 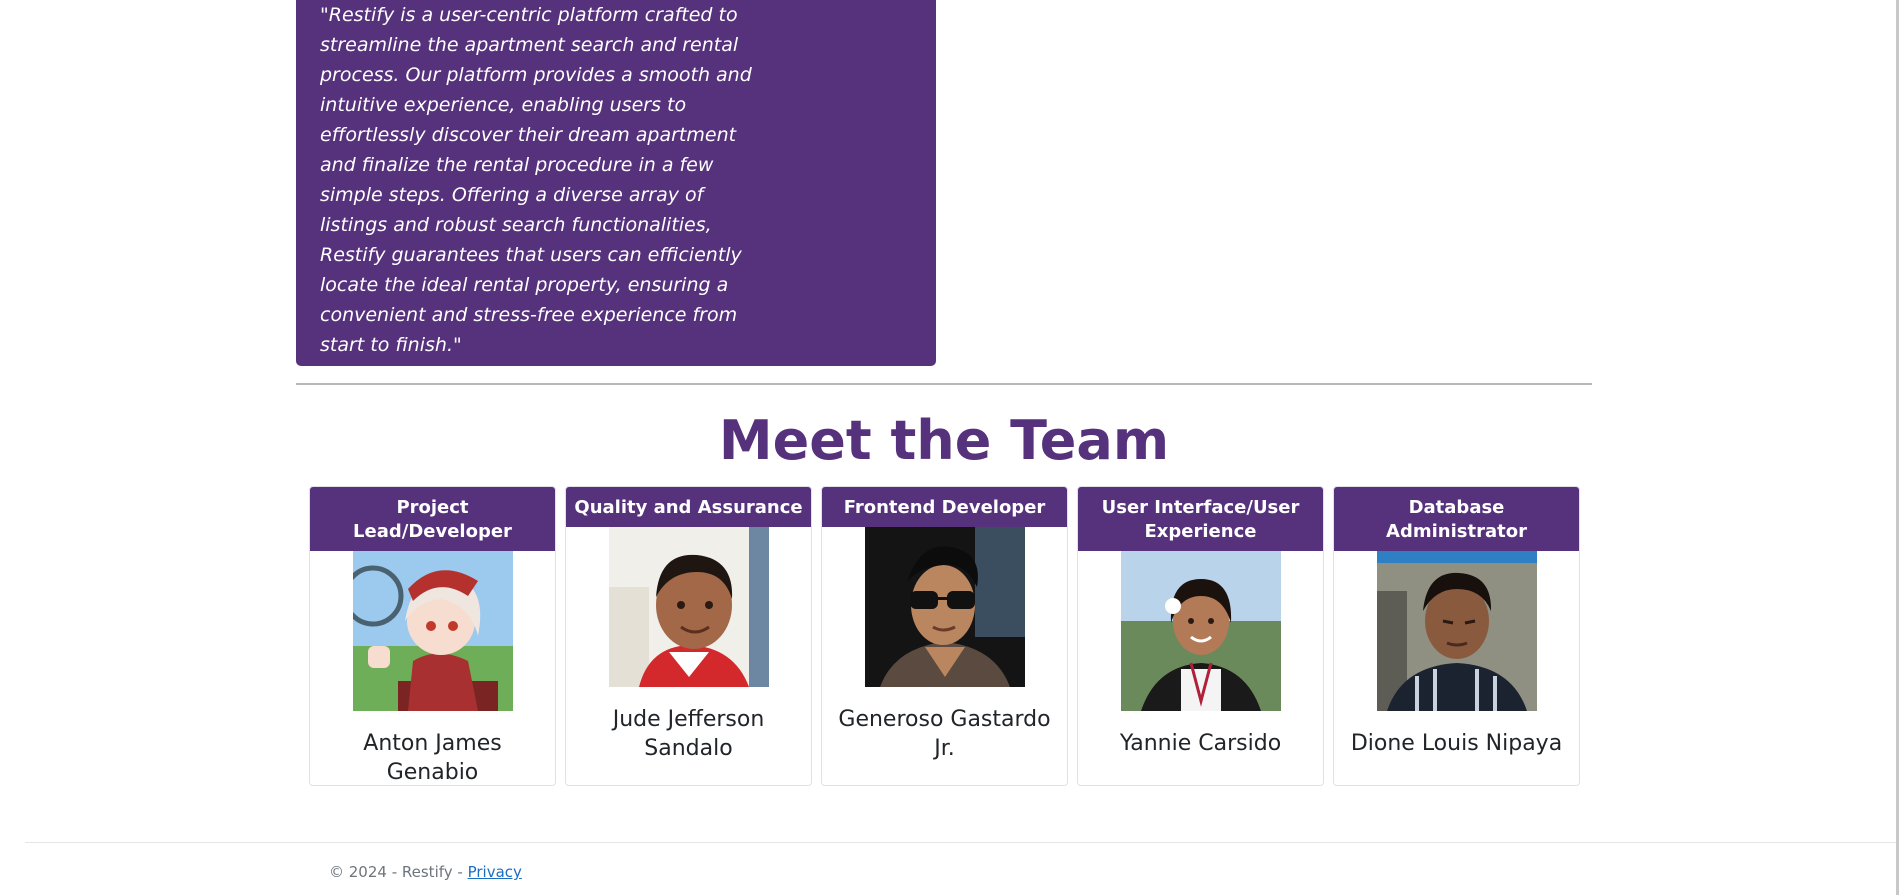 I want to click on team-card-generoso: Frontend Developer Generoso Gastardo Jr., so click(x=944, y=636).